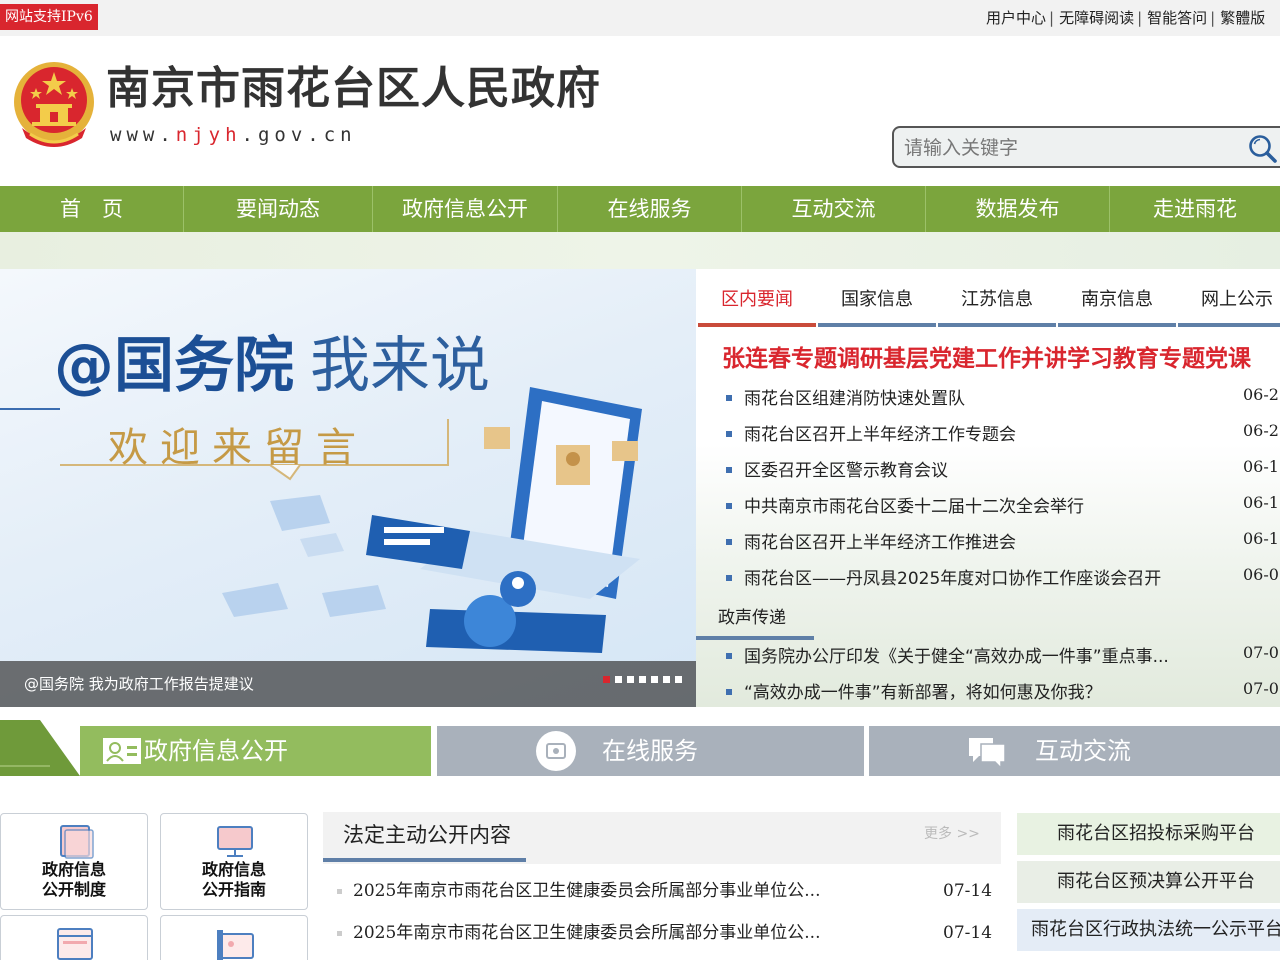  I want to click on site-title: 南京市雨花台区人民政府, so click(353, 88).